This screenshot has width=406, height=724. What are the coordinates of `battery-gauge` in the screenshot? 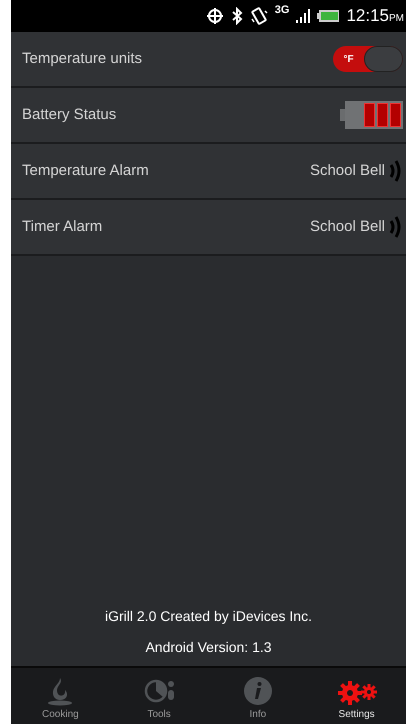 It's located at (371, 115).